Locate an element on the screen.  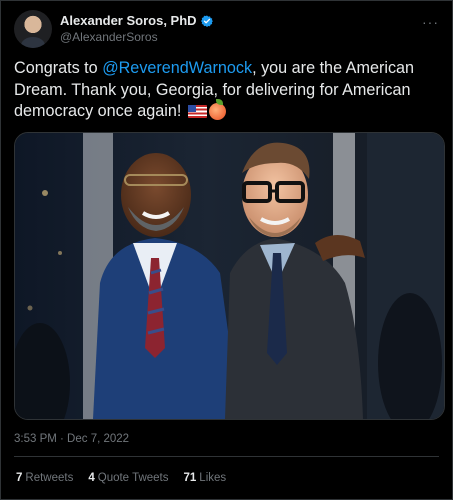
quotes-label: Quote Tweets is located at coordinates (133, 478).